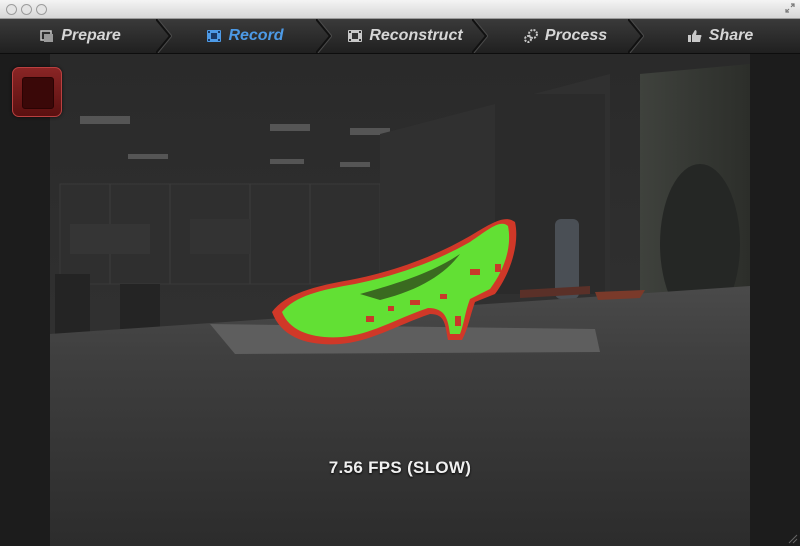 The width and height of the screenshot is (800, 546). I want to click on minimize-window-button, so click(26, 9).